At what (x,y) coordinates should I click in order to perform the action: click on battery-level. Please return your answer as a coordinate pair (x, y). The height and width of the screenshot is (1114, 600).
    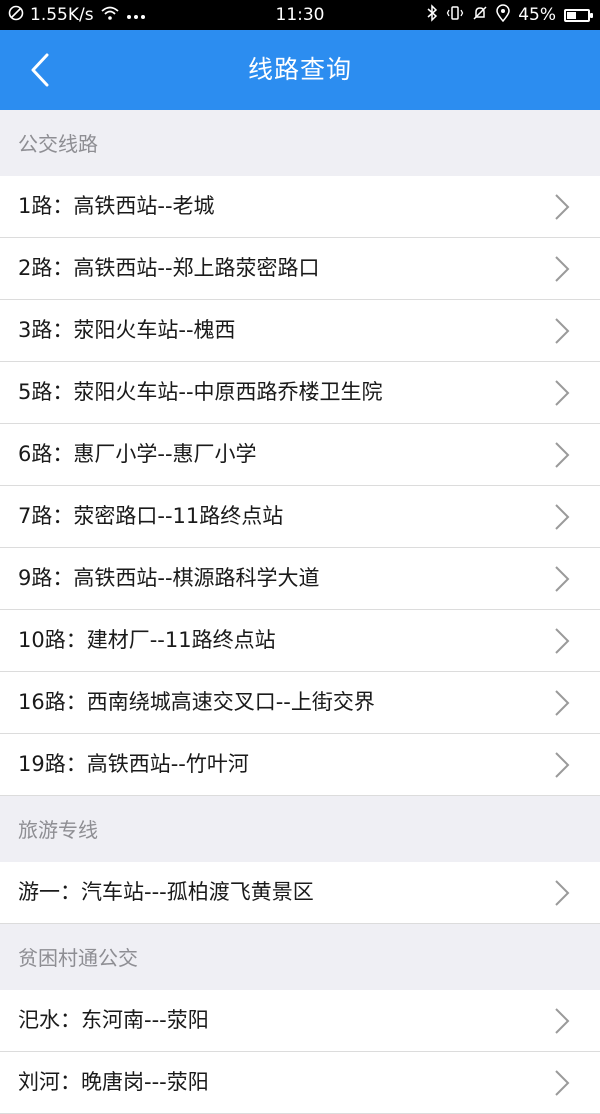
    Looking at the image, I should click on (571, 15).